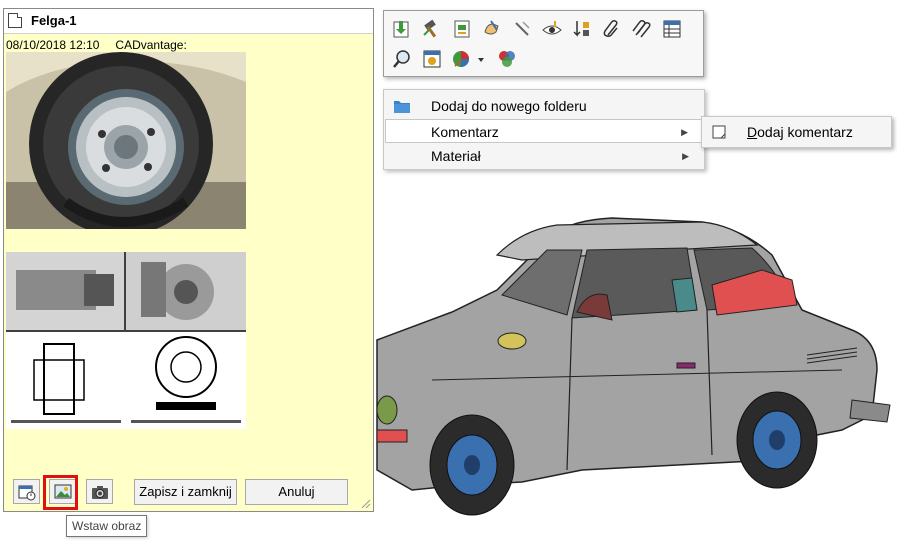  I want to click on menu-item-comment: Komentarz ▶, so click(544, 131).